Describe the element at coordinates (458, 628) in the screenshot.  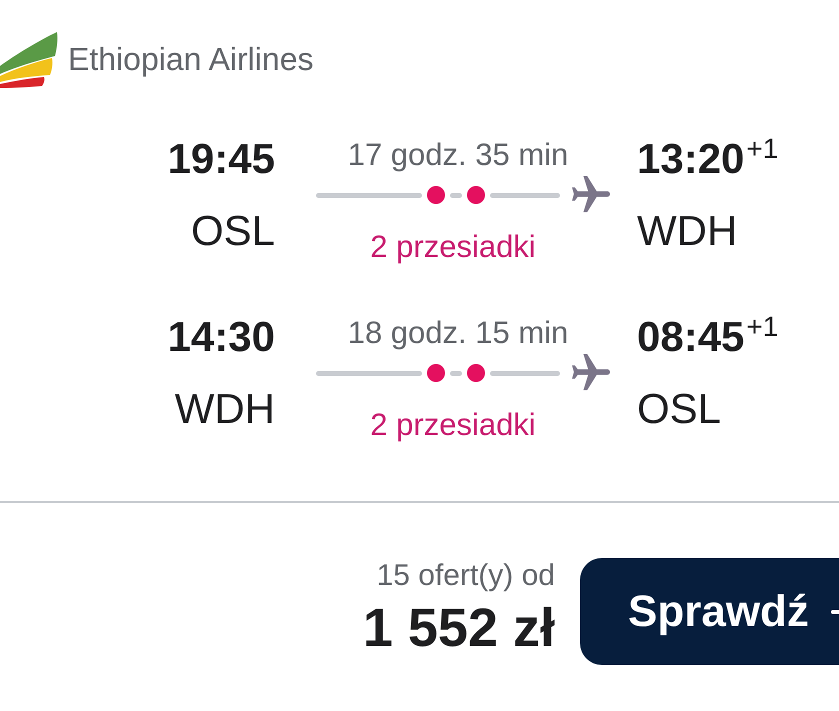
I see `price: 1 552 zł` at that location.